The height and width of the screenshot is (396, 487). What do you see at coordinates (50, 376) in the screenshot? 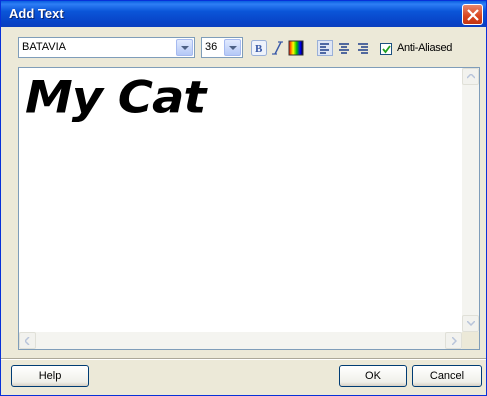
I see `help-button: Help` at bounding box center [50, 376].